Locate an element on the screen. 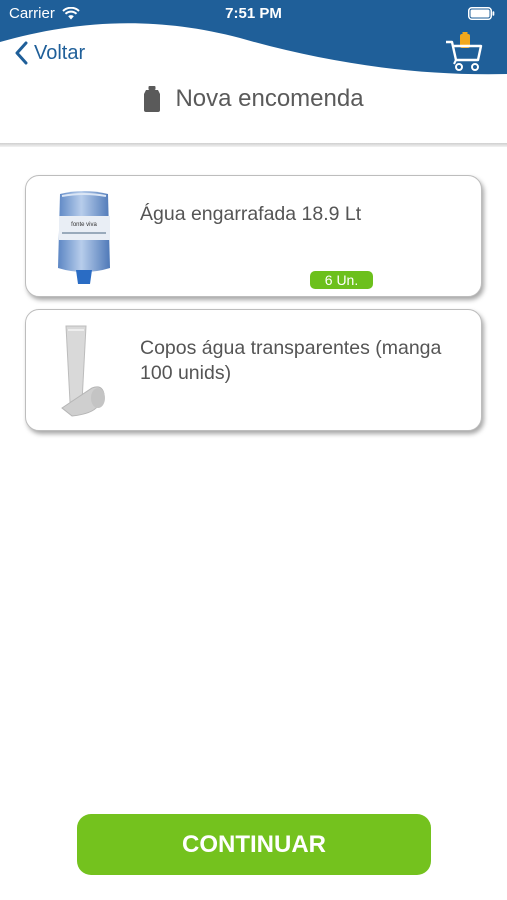 The image size is (507, 900). status-time: 7:51 PM is located at coordinates (253, 13).